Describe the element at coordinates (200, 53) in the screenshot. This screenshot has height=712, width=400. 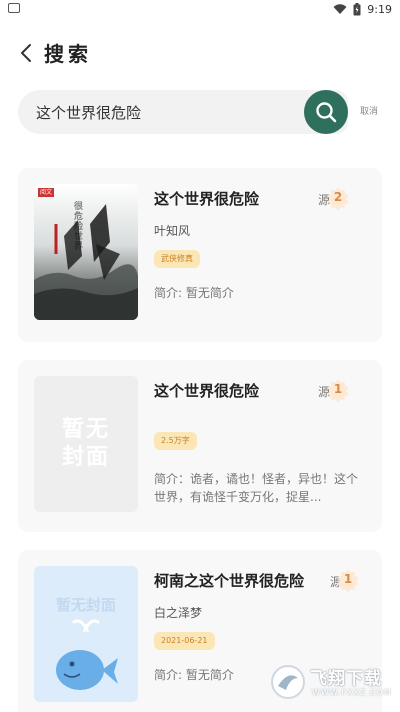
I see `header: 搜索` at that location.